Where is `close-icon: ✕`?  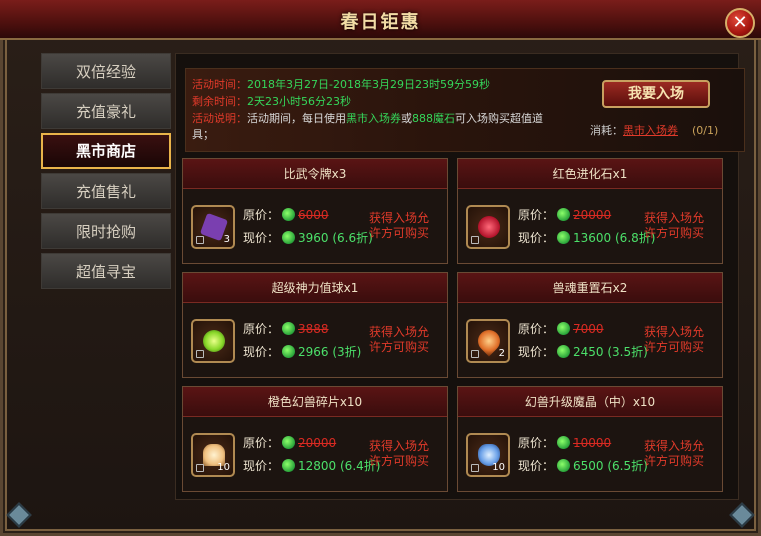 close-icon: ✕ is located at coordinates (740, 22).